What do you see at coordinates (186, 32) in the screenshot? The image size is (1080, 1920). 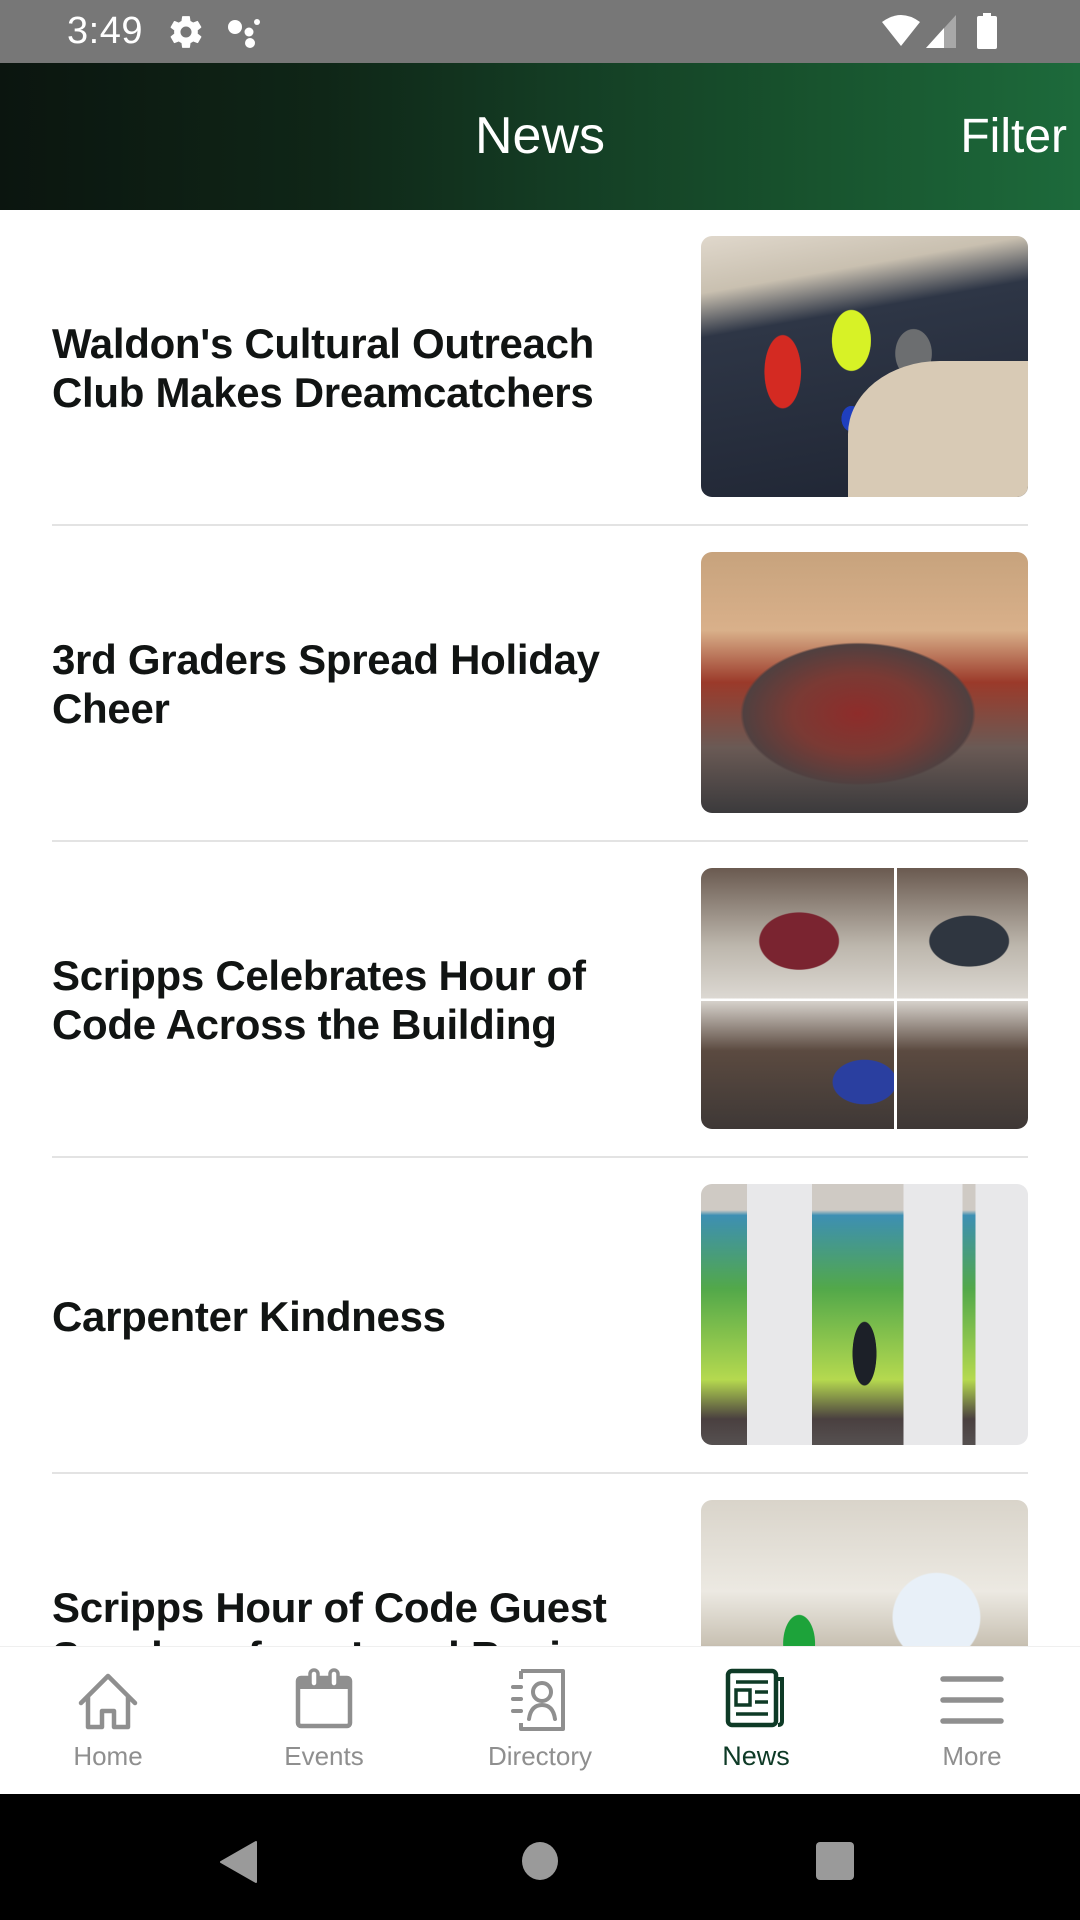 I see `gear-icon` at bounding box center [186, 32].